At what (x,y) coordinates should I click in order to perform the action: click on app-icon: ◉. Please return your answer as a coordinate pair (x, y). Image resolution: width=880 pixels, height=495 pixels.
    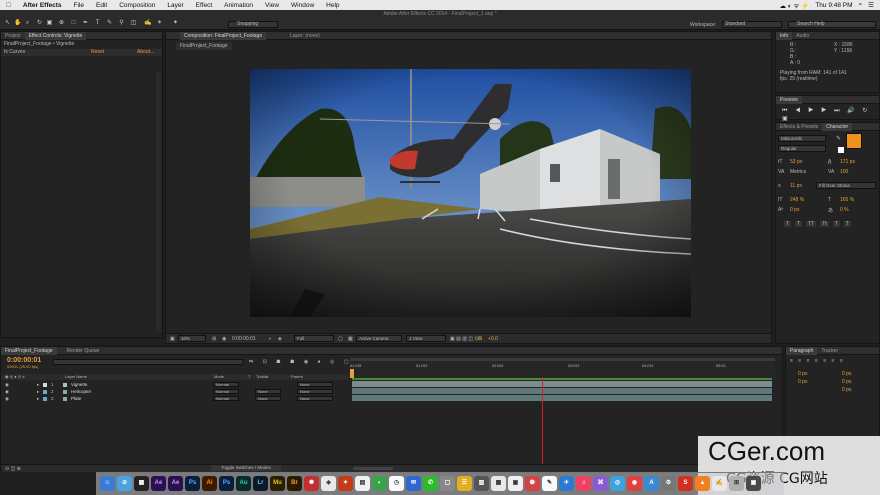
    Looking at the image, I should click on (634, 483).